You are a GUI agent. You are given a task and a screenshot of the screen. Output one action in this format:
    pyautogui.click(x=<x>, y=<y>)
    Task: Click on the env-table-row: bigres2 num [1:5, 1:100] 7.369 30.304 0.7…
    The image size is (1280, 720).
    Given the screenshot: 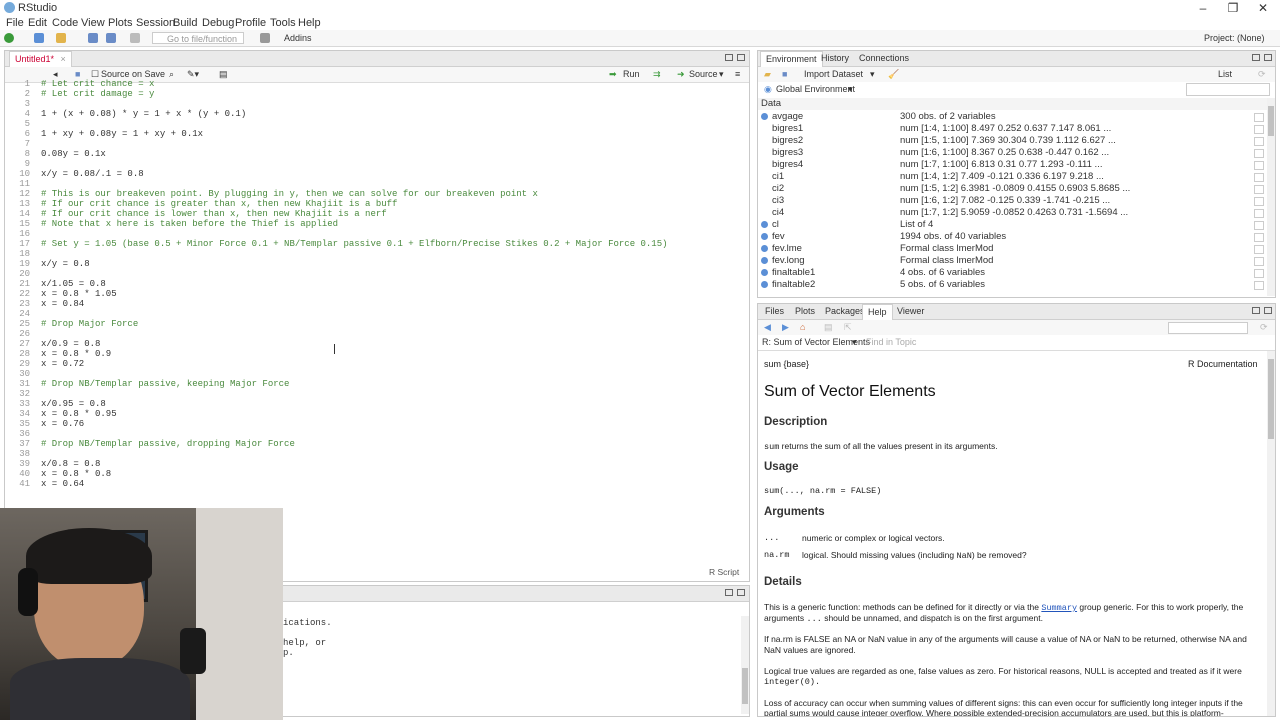 What is the action you would take?
    pyautogui.click(x=1012, y=141)
    